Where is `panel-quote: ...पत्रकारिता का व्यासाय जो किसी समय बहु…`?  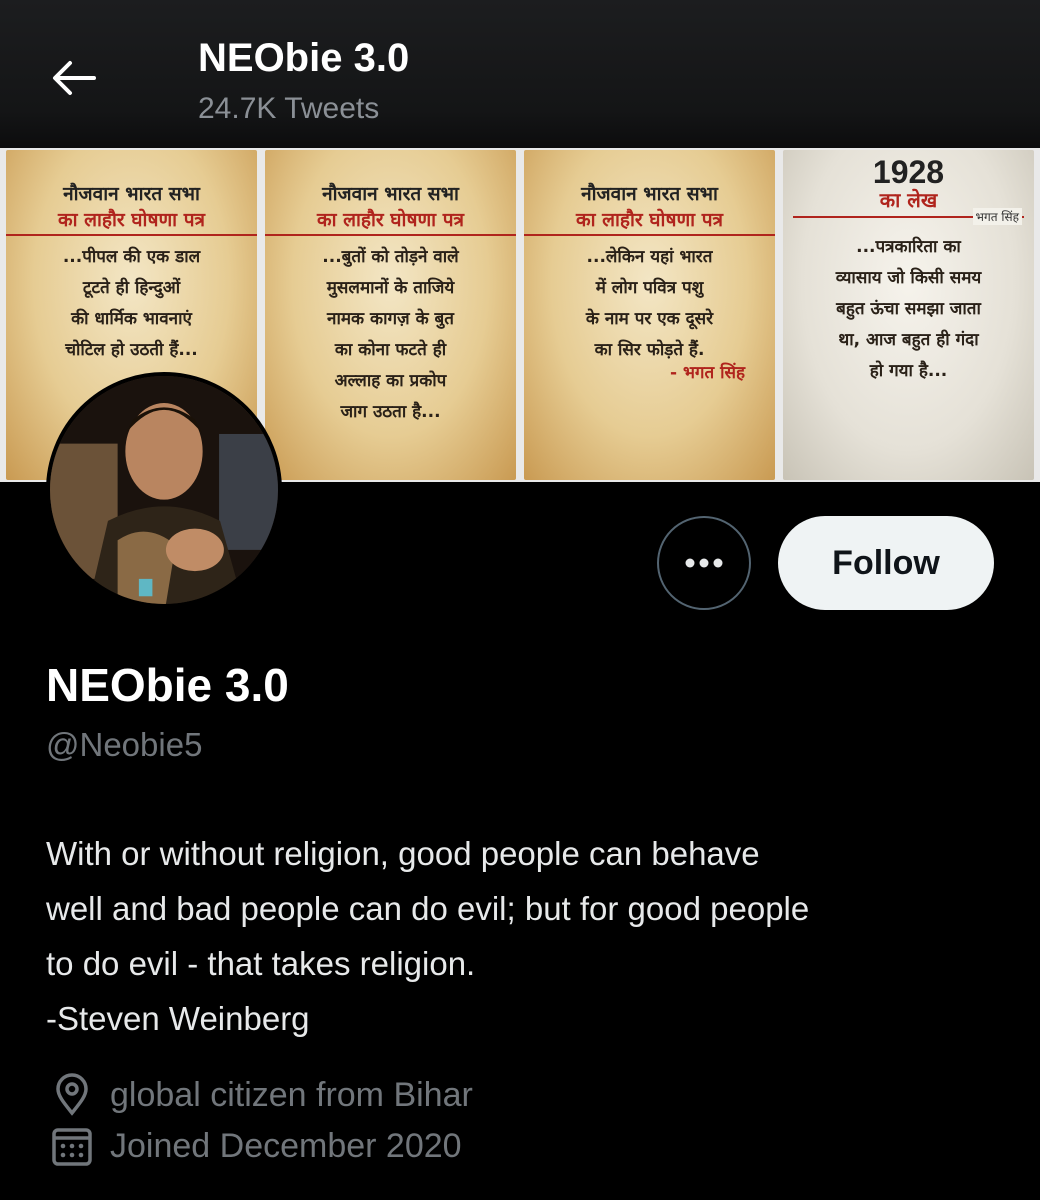 panel-quote: ...पत्रकारिता का व्यासाय जो किसी समय बहु… is located at coordinates (908, 309).